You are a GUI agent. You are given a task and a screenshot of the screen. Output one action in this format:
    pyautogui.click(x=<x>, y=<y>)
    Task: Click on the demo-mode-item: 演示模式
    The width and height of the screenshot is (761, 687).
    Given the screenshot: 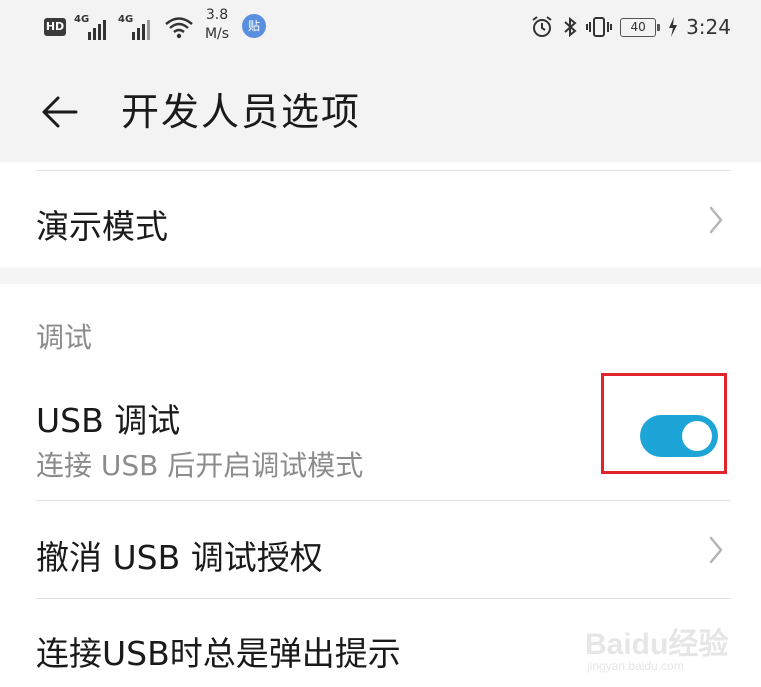 What is the action you would take?
    pyautogui.click(x=102, y=224)
    